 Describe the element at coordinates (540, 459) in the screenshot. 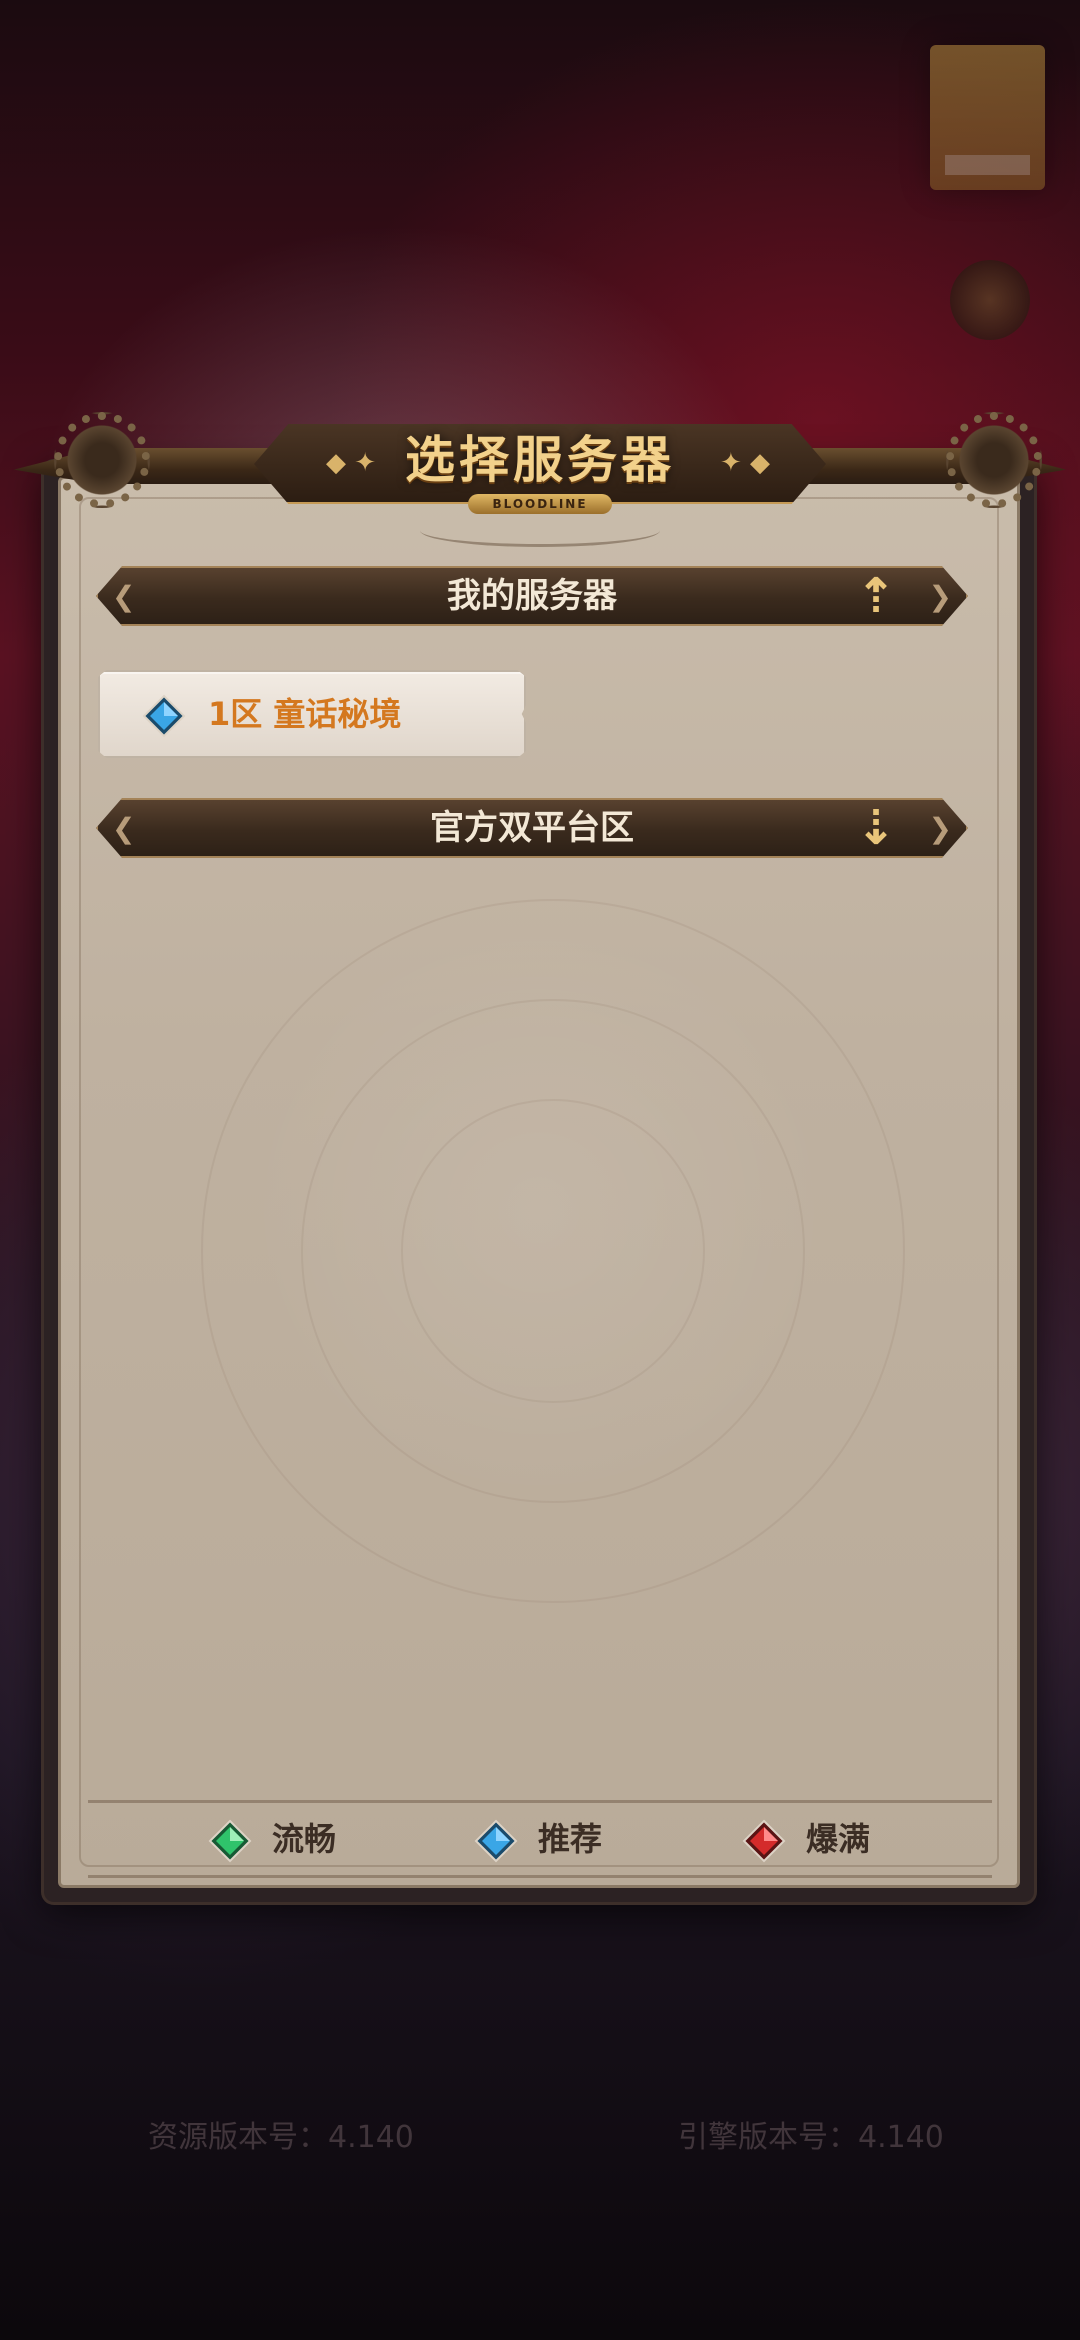

I see `dialog-title: 选择服务器` at that location.